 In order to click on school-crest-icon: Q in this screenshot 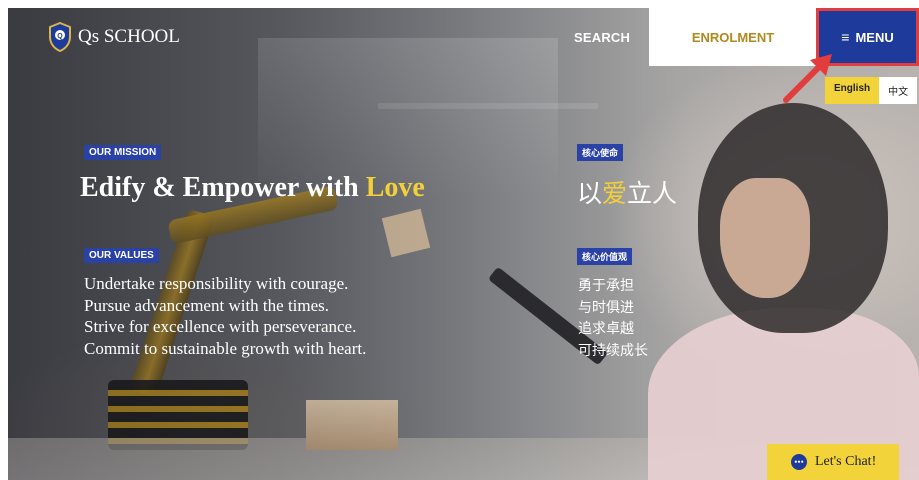, I will do `click(60, 37)`.